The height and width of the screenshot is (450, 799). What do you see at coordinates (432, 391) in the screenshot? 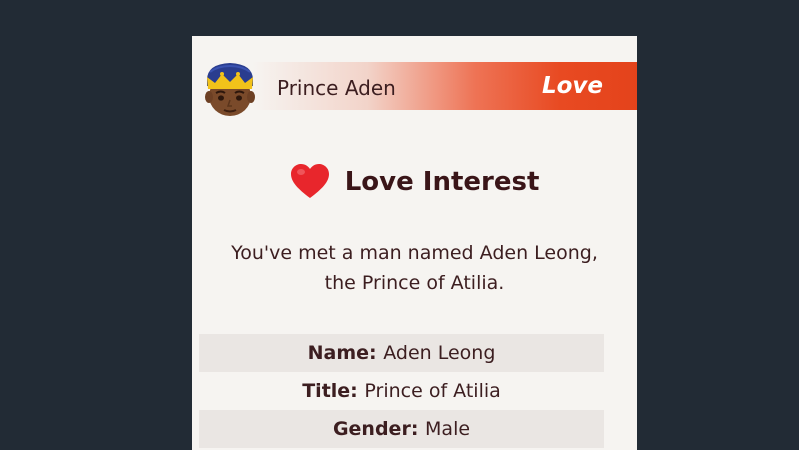
I see `details-value: Prince of Atilia` at bounding box center [432, 391].